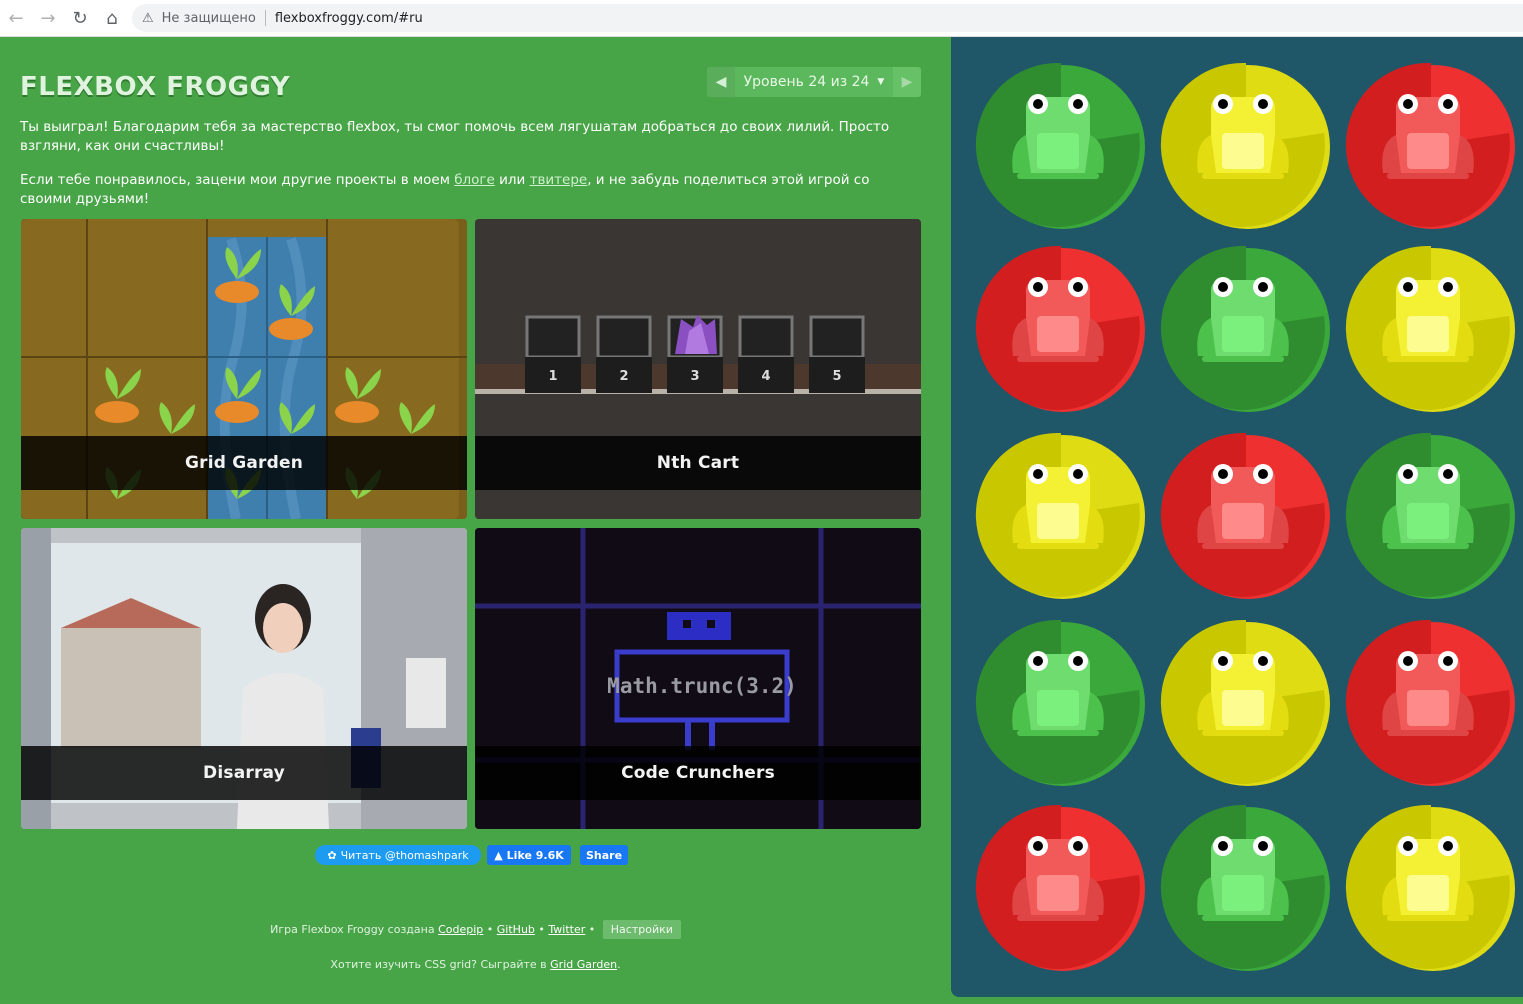  What do you see at coordinates (244, 369) in the screenshot?
I see `project-card-grid-garden: Grid Garden` at bounding box center [244, 369].